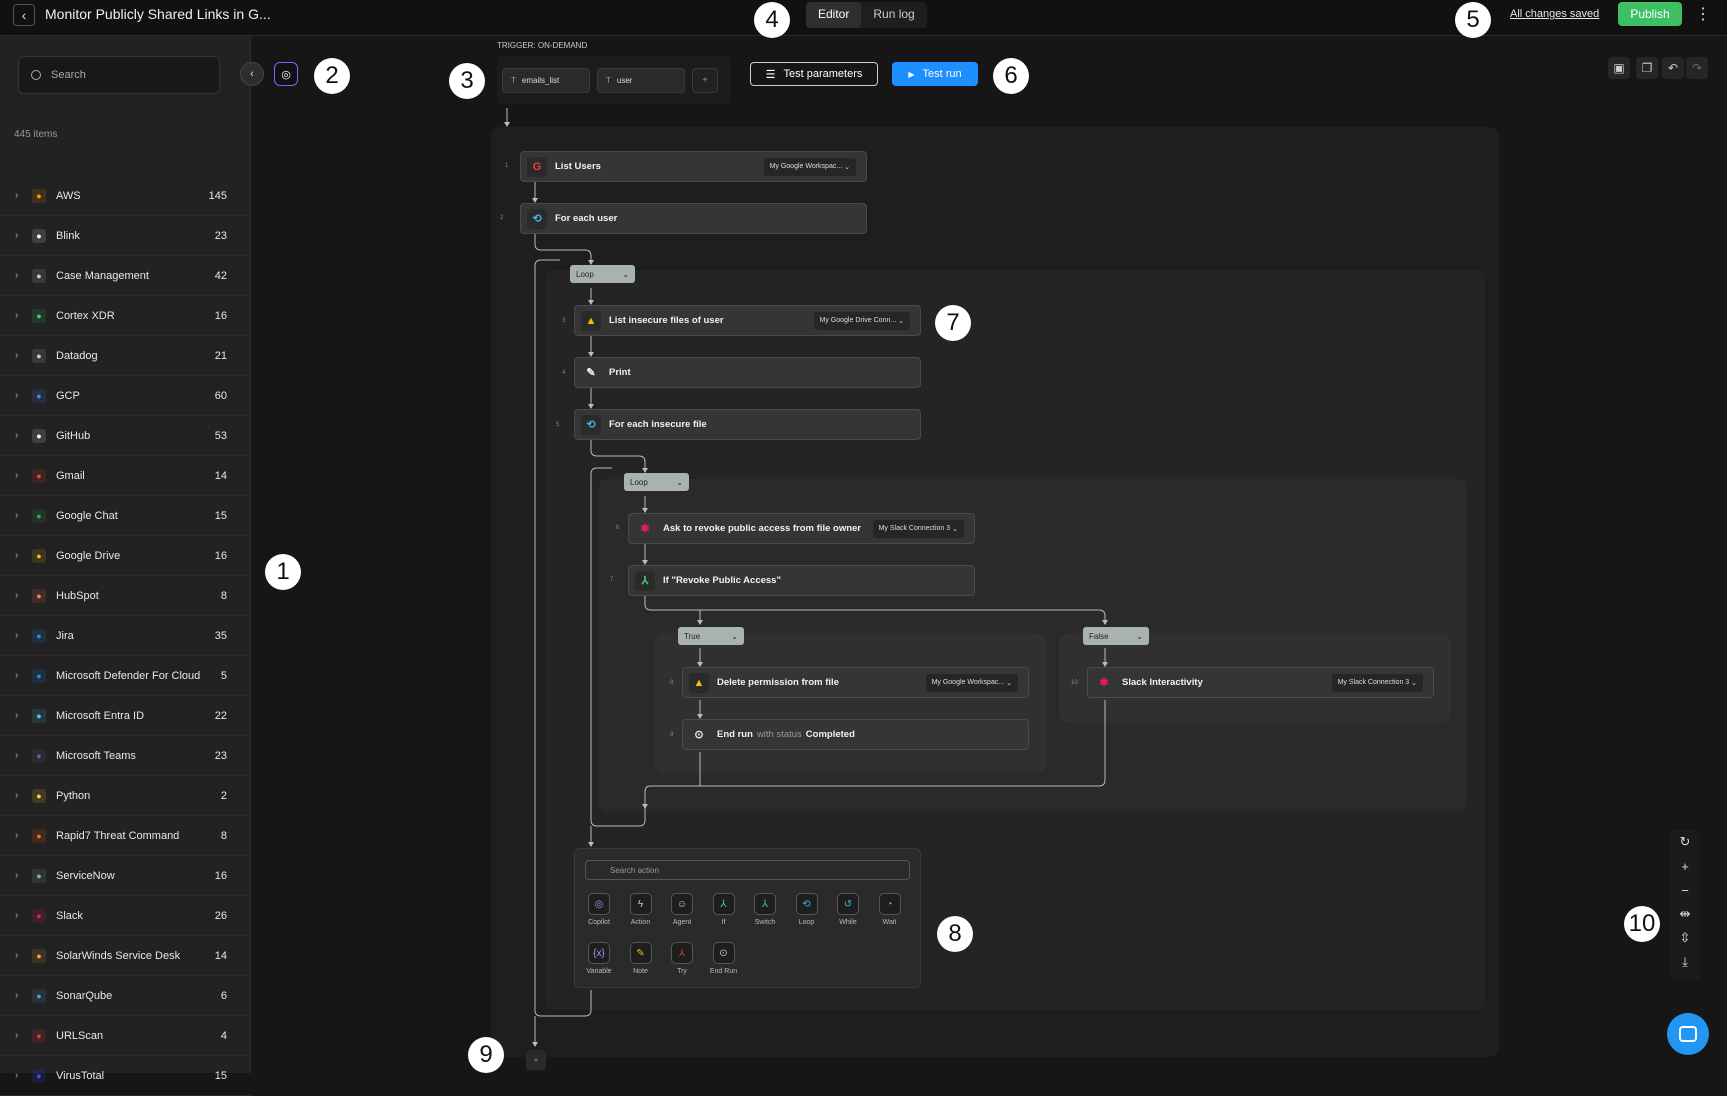 The image size is (1727, 1096). I want to click on callout-3: 3, so click(467, 81).